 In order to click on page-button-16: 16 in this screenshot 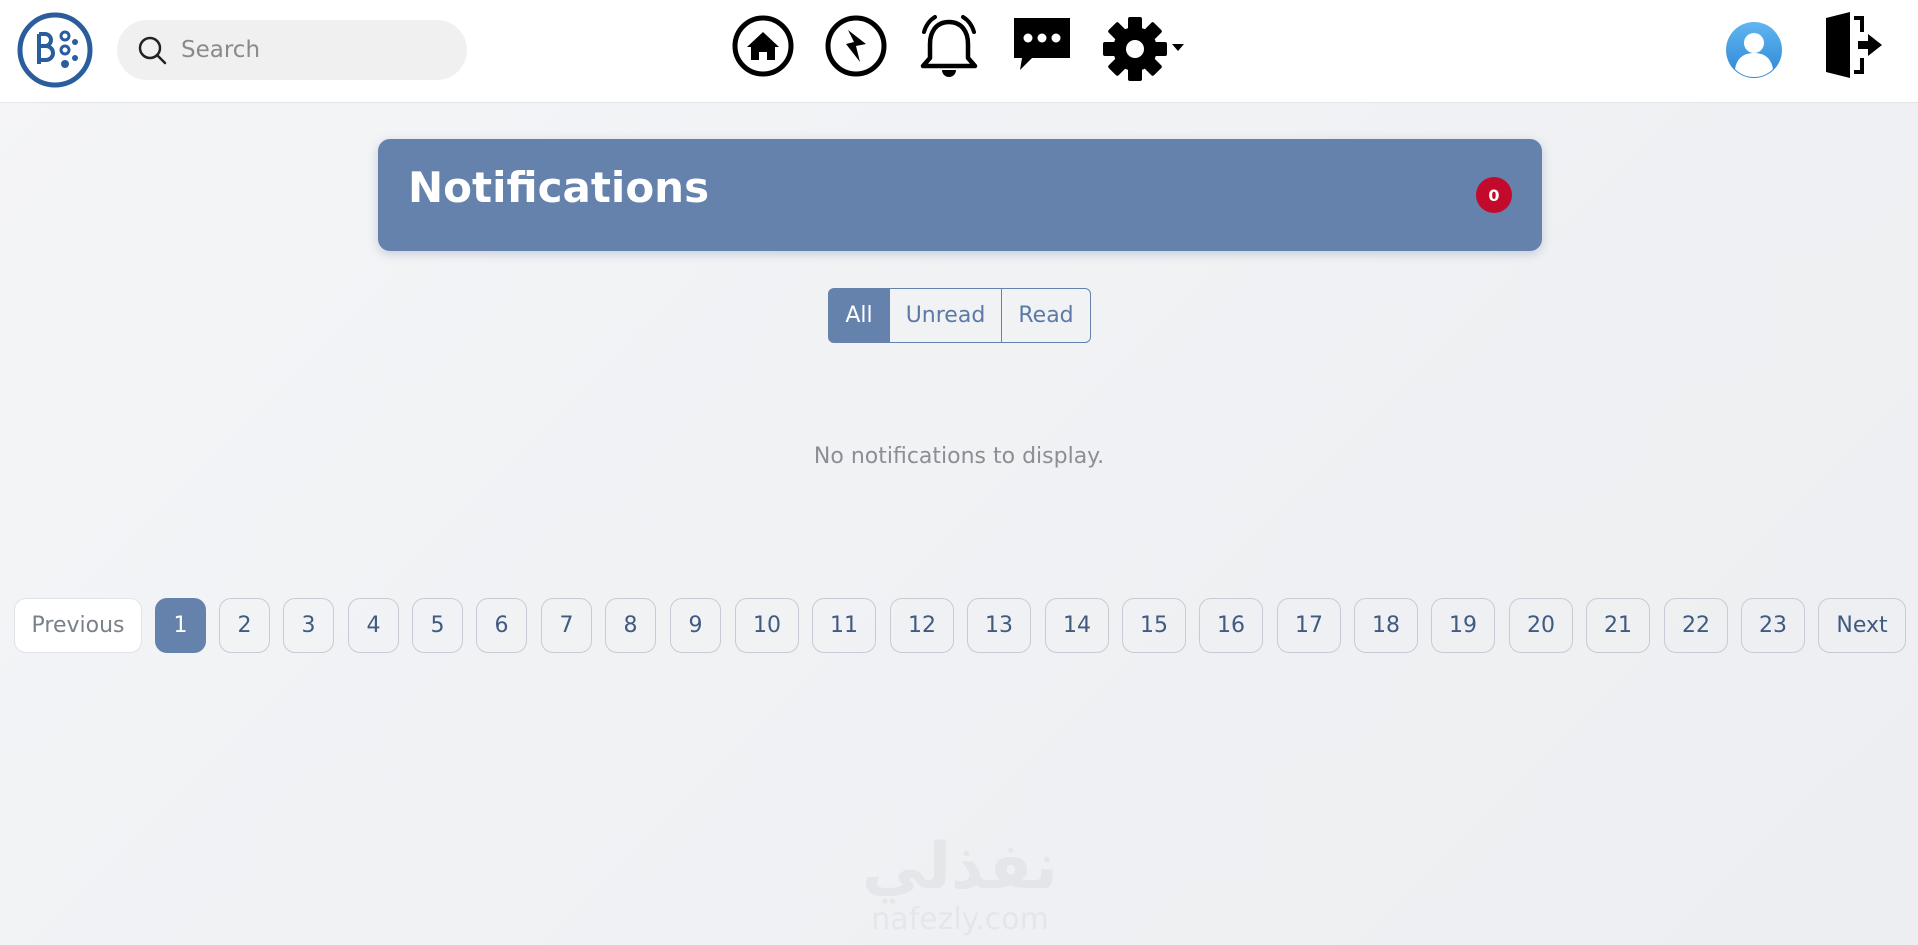, I will do `click(1231, 625)`.